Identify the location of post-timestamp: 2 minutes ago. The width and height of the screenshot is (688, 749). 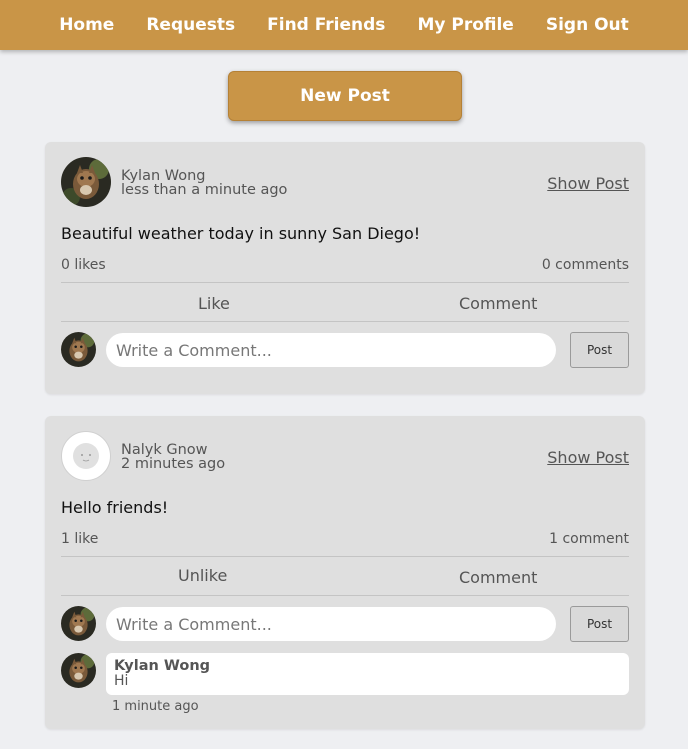
(173, 464).